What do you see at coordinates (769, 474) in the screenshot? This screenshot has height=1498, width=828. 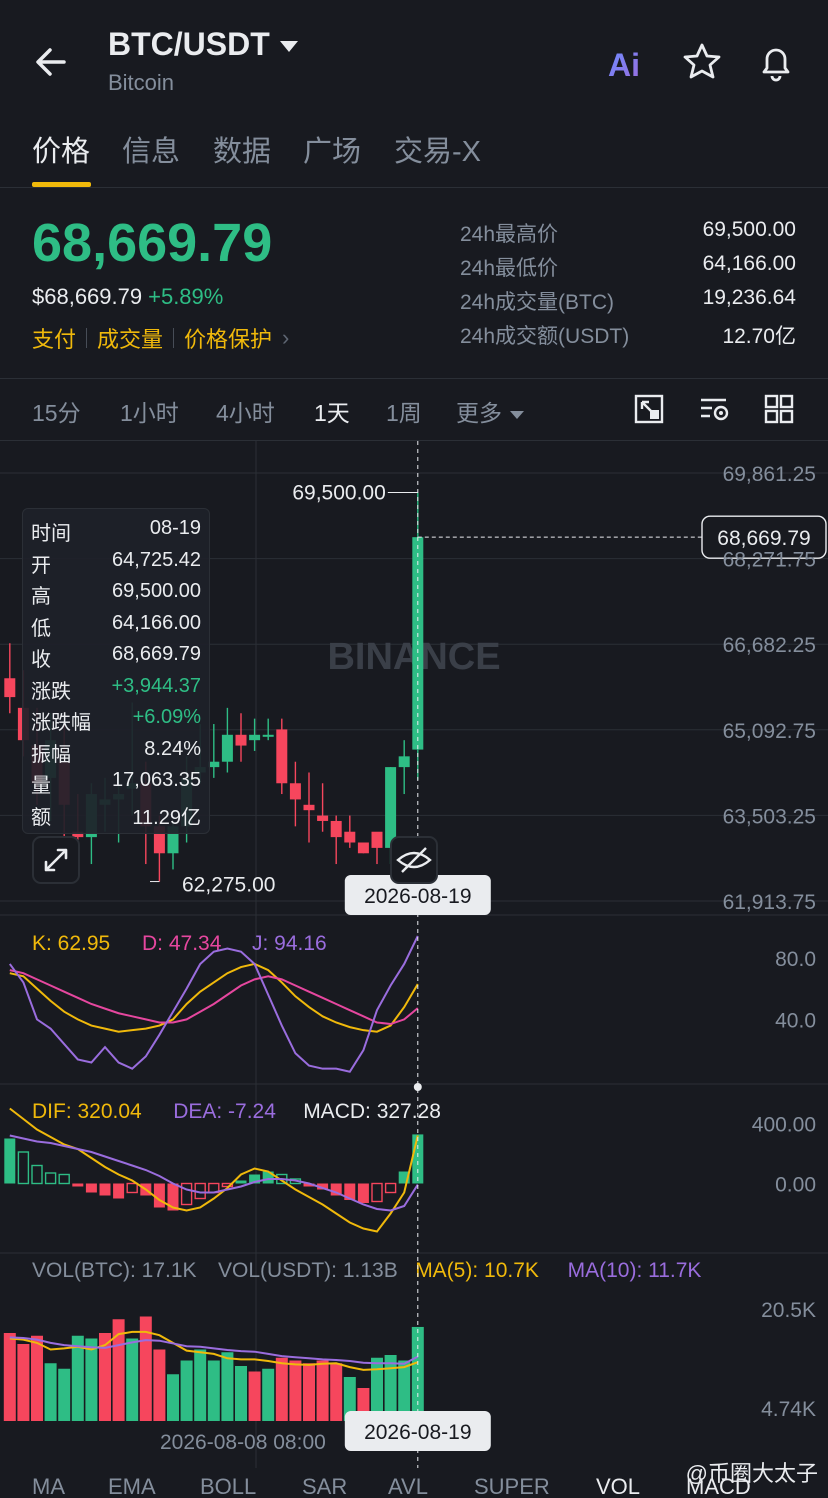 I see `price-tick: 69,861.25` at bounding box center [769, 474].